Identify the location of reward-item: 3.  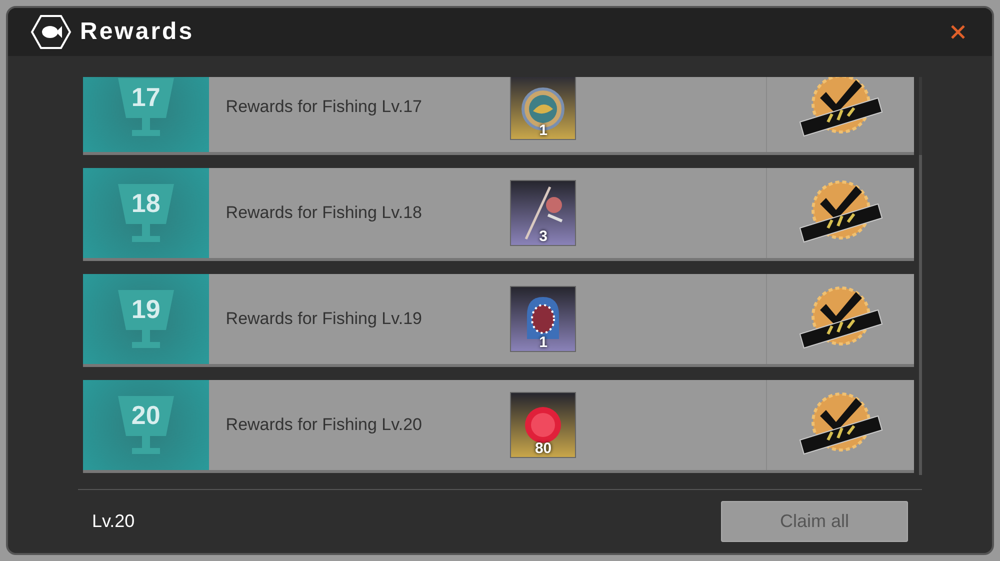
(543, 213).